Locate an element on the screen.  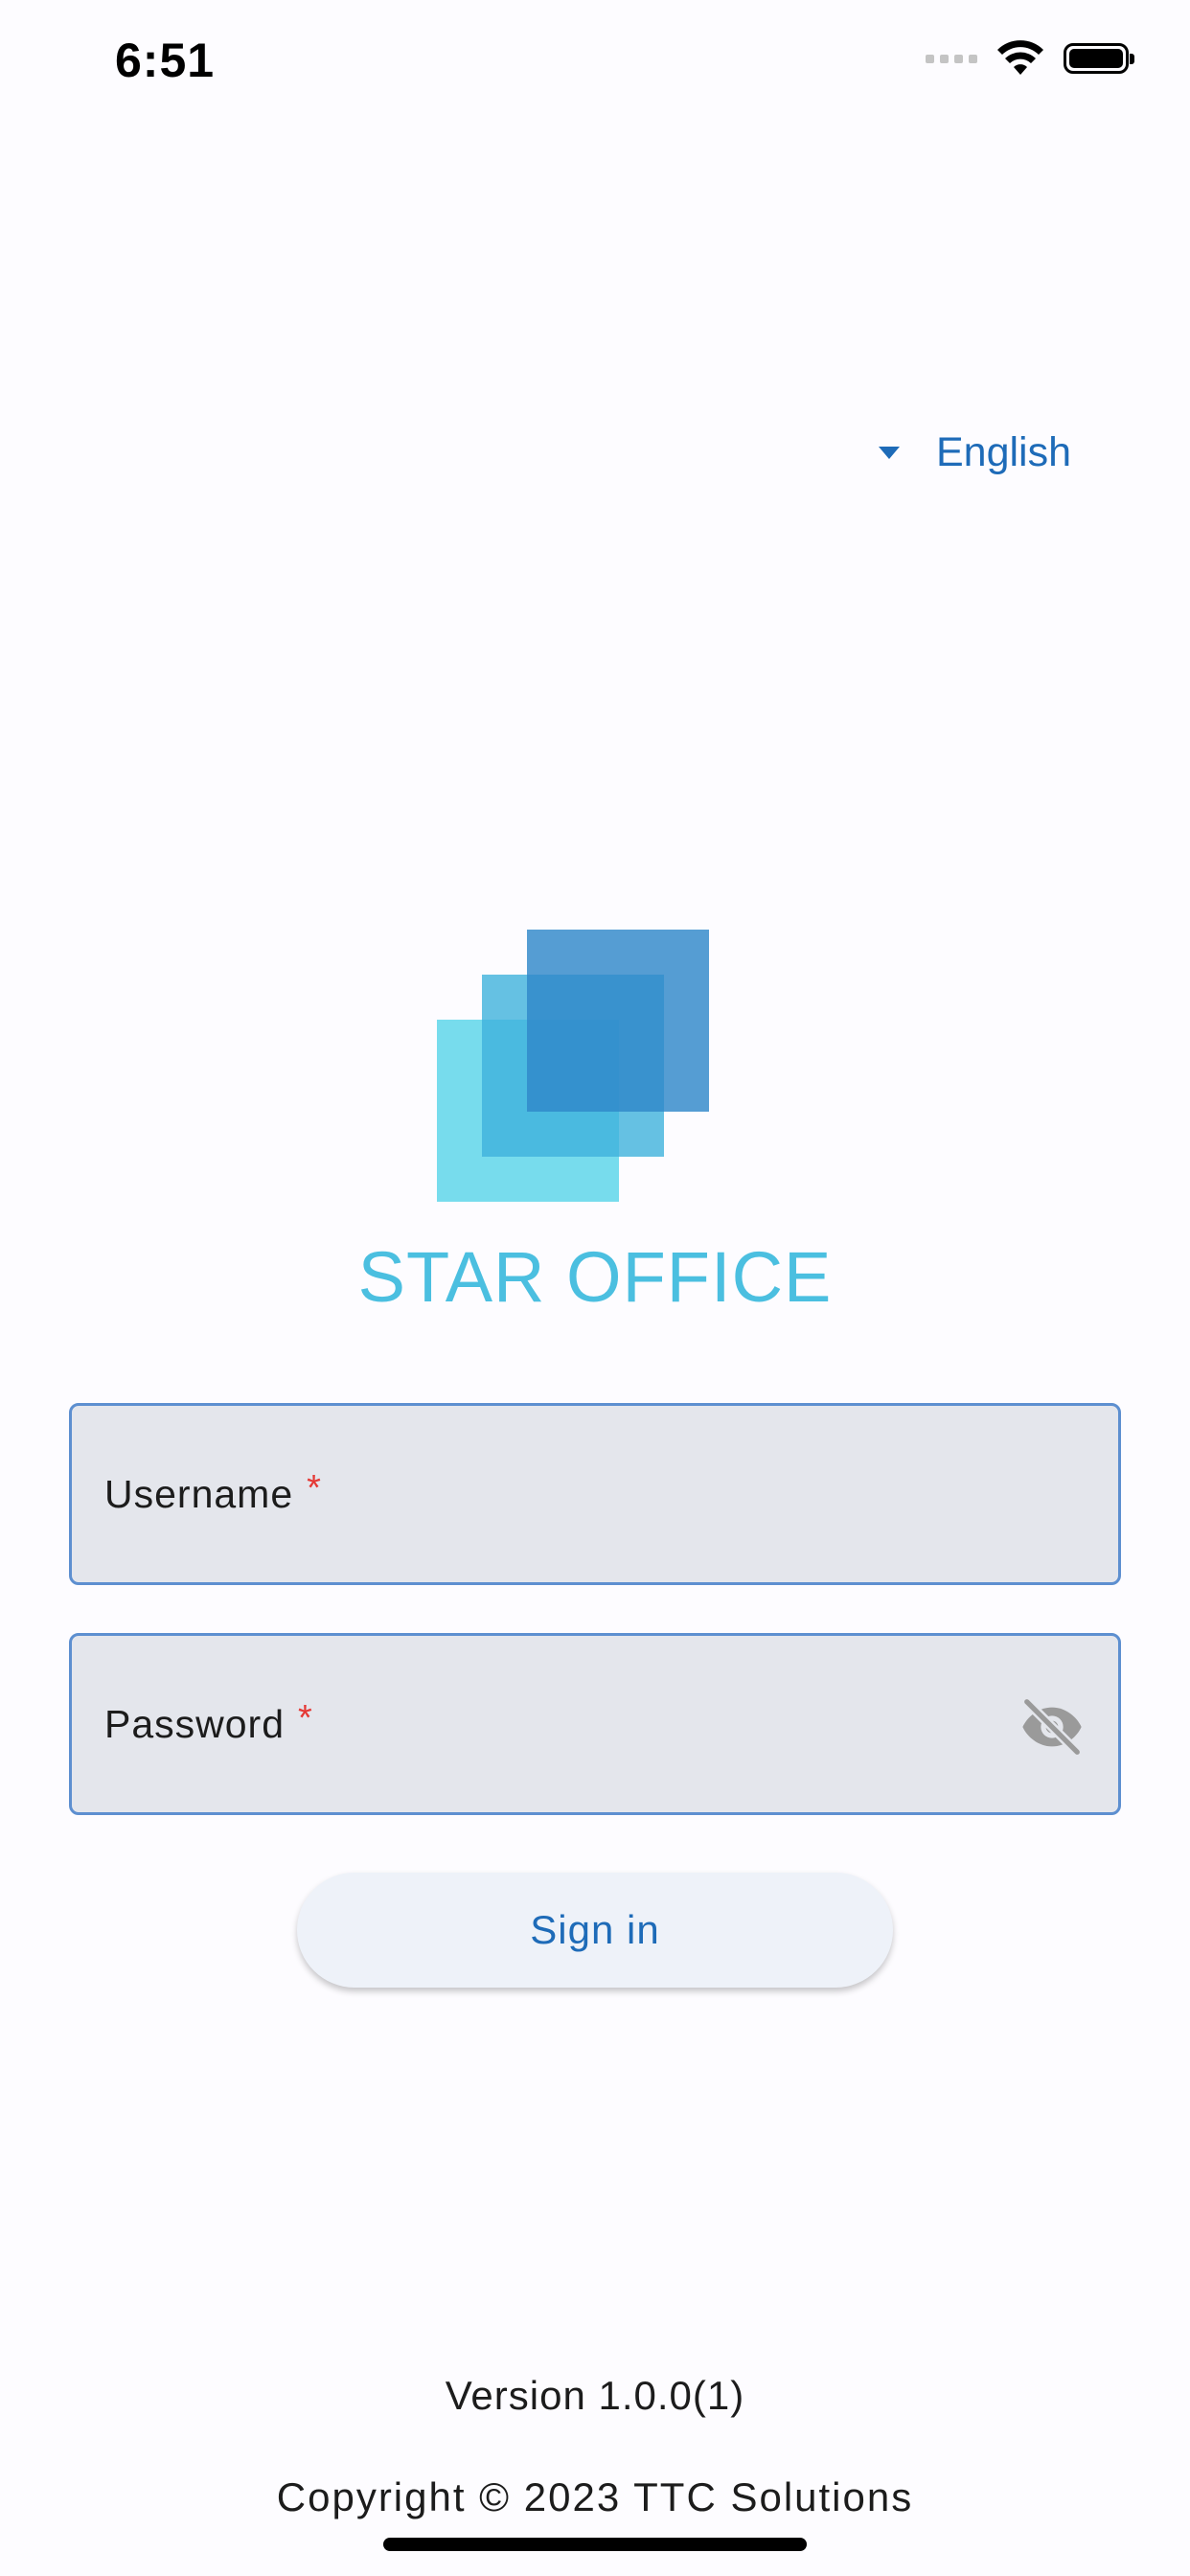
username-field: Username * is located at coordinates (595, 1494).